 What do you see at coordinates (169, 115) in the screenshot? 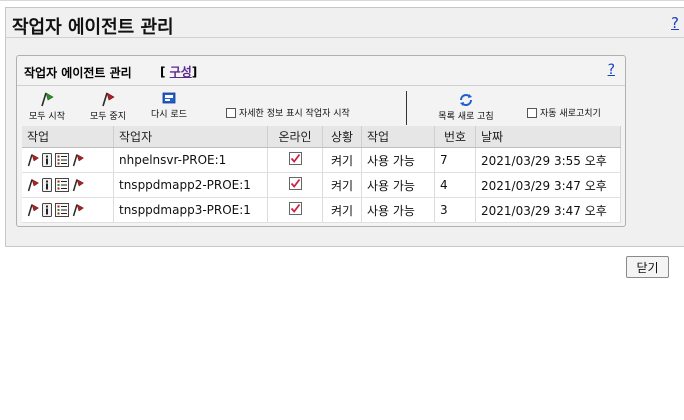
I see `reload-label: 다시 로드` at bounding box center [169, 115].